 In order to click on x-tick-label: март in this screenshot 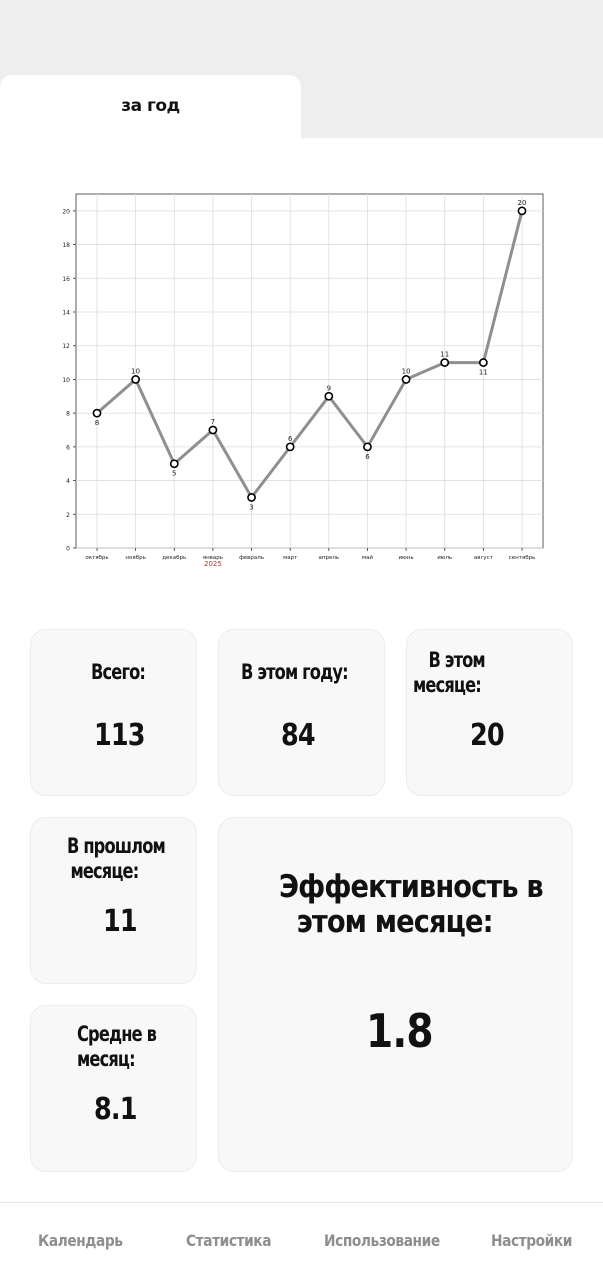, I will do `click(290, 558)`.